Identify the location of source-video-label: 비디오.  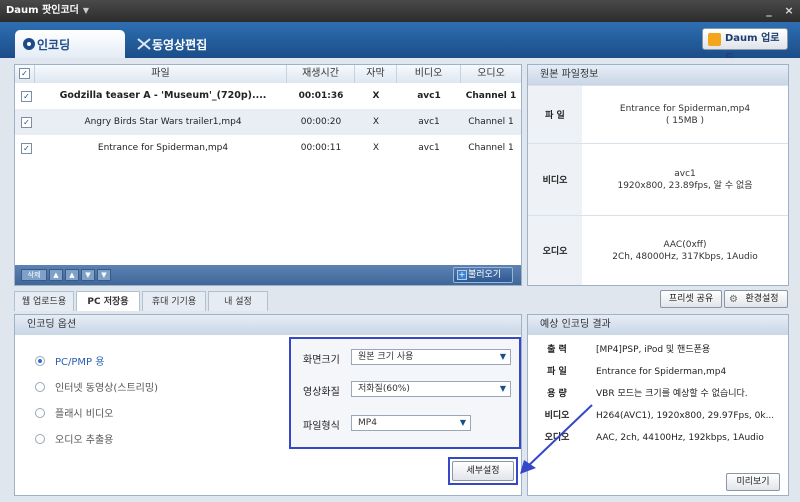
(555, 179).